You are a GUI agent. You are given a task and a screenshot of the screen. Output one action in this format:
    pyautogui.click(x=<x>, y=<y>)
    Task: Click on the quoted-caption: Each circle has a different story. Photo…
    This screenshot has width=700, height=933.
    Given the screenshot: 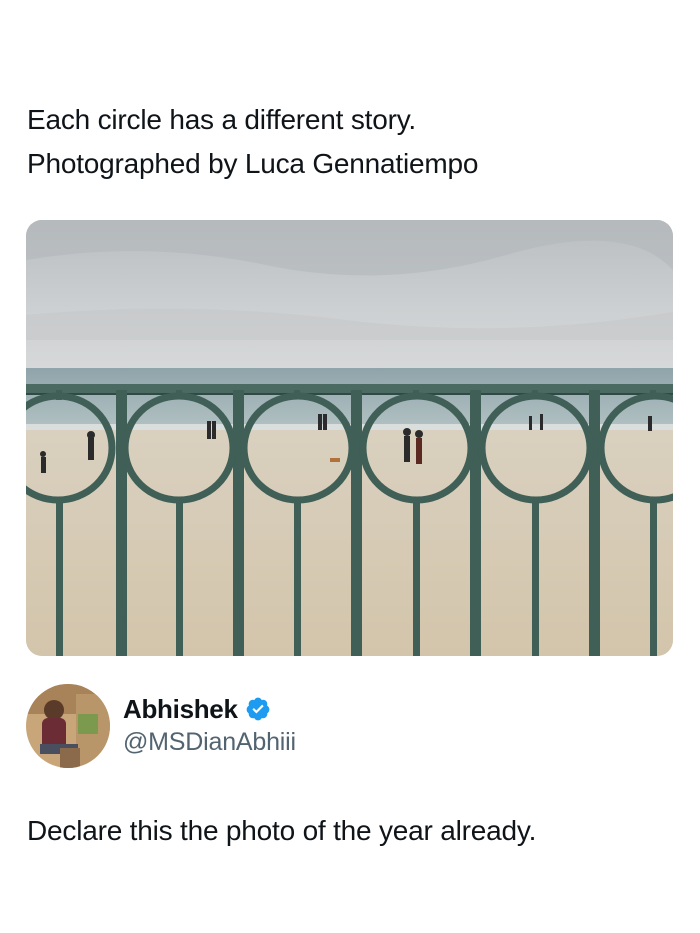 What is the action you would take?
    pyautogui.click(x=347, y=142)
    